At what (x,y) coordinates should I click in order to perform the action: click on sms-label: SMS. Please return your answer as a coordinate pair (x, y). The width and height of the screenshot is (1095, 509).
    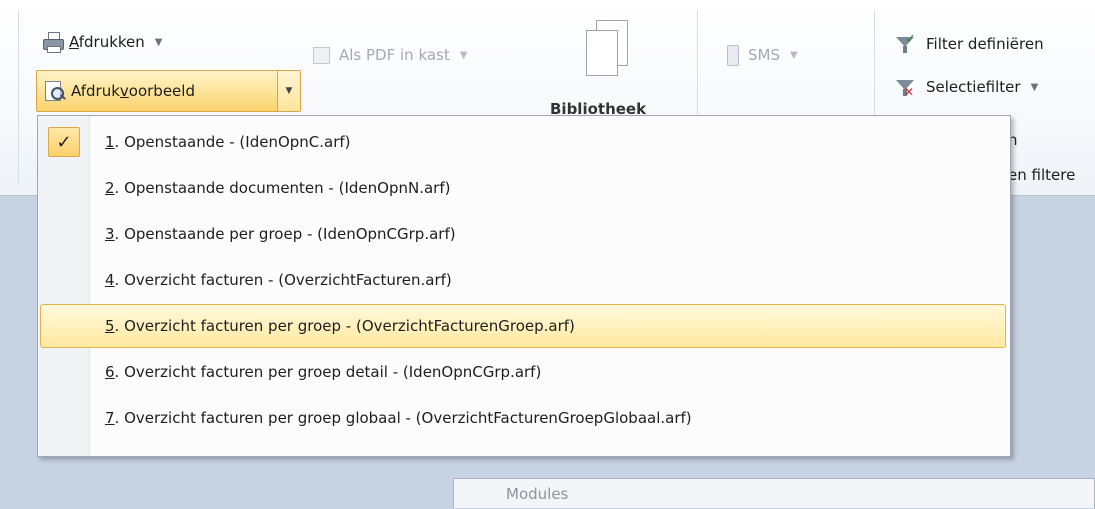
    Looking at the image, I should click on (764, 55).